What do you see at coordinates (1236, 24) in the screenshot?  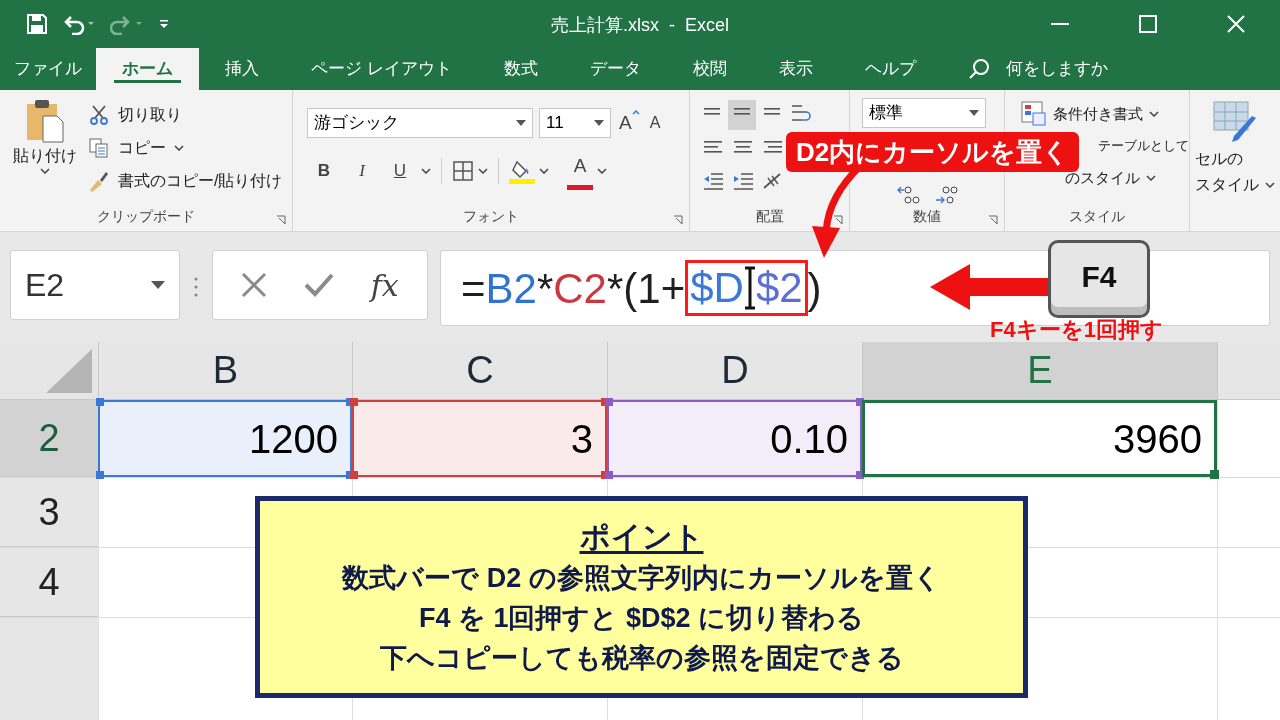 I see `close-icon` at bounding box center [1236, 24].